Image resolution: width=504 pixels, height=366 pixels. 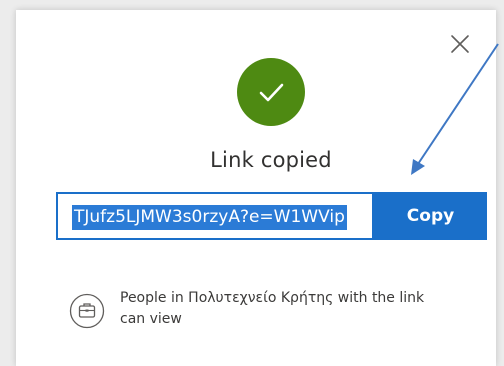 I want to click on copy-button: Copy, so click(x=430, y=216).